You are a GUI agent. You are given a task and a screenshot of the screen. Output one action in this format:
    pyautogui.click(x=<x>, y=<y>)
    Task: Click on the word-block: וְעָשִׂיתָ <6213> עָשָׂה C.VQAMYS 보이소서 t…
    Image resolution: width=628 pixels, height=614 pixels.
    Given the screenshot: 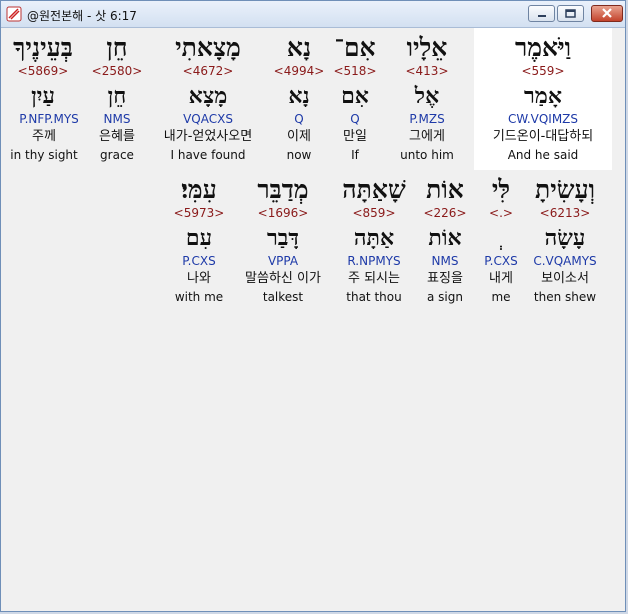 What is the action you would take?
    pyautogui.click(x=565, y=240)
    